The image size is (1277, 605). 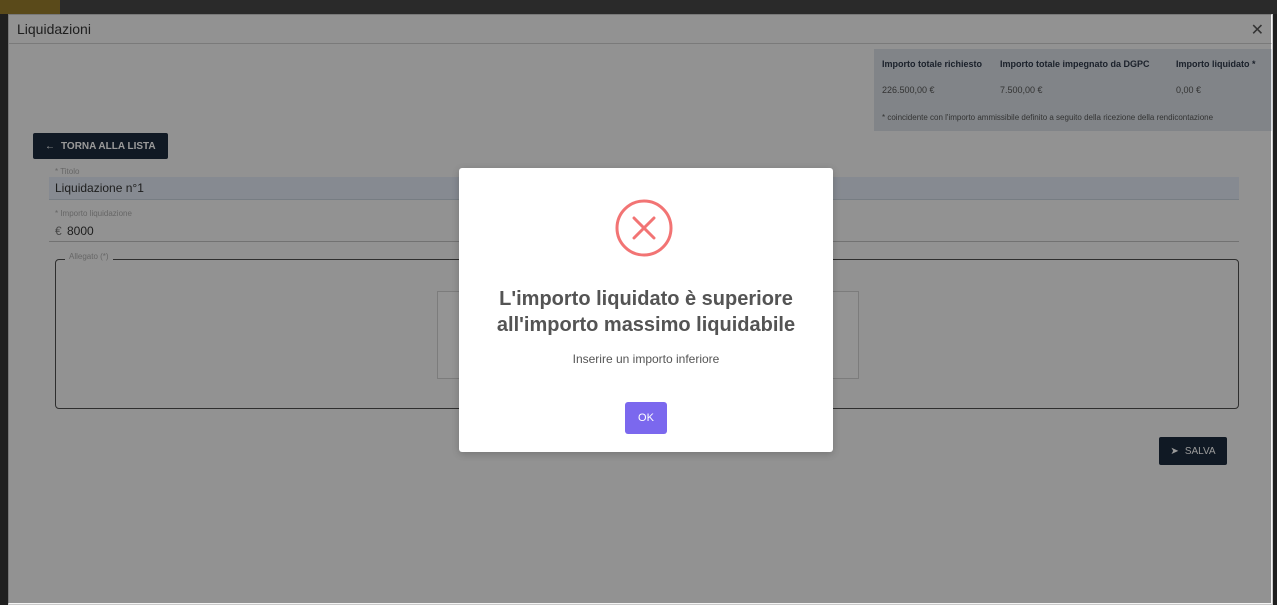 I want to click on dialog-title-line1: L'importo liquidato è superiore, so click(x=646, y=299).